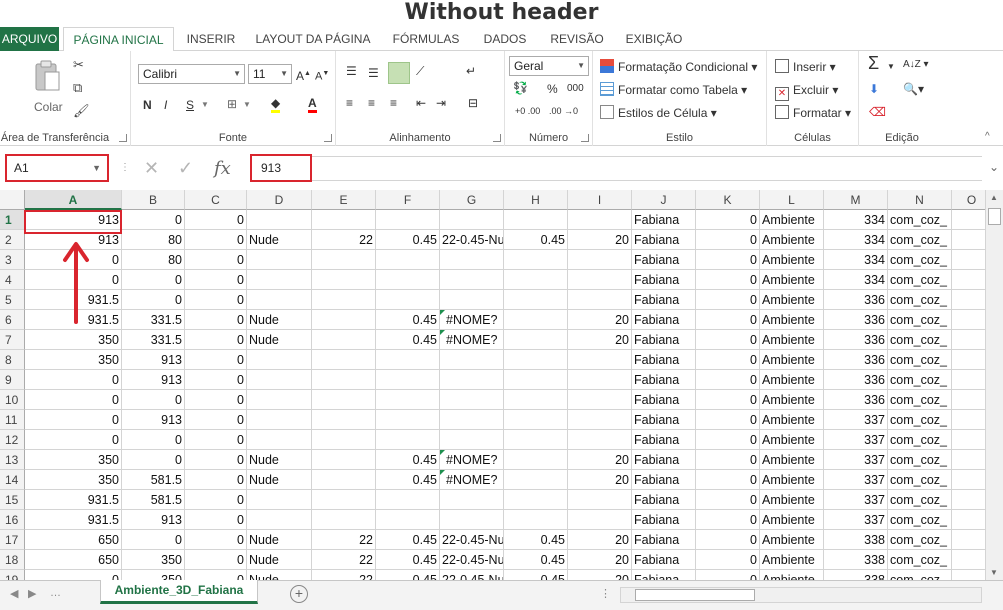  What do you see at coordinates (472, 560) in the screenshot?
I see `cell-g18: 22-0.45-Nu` at bounding box center [472, 560].